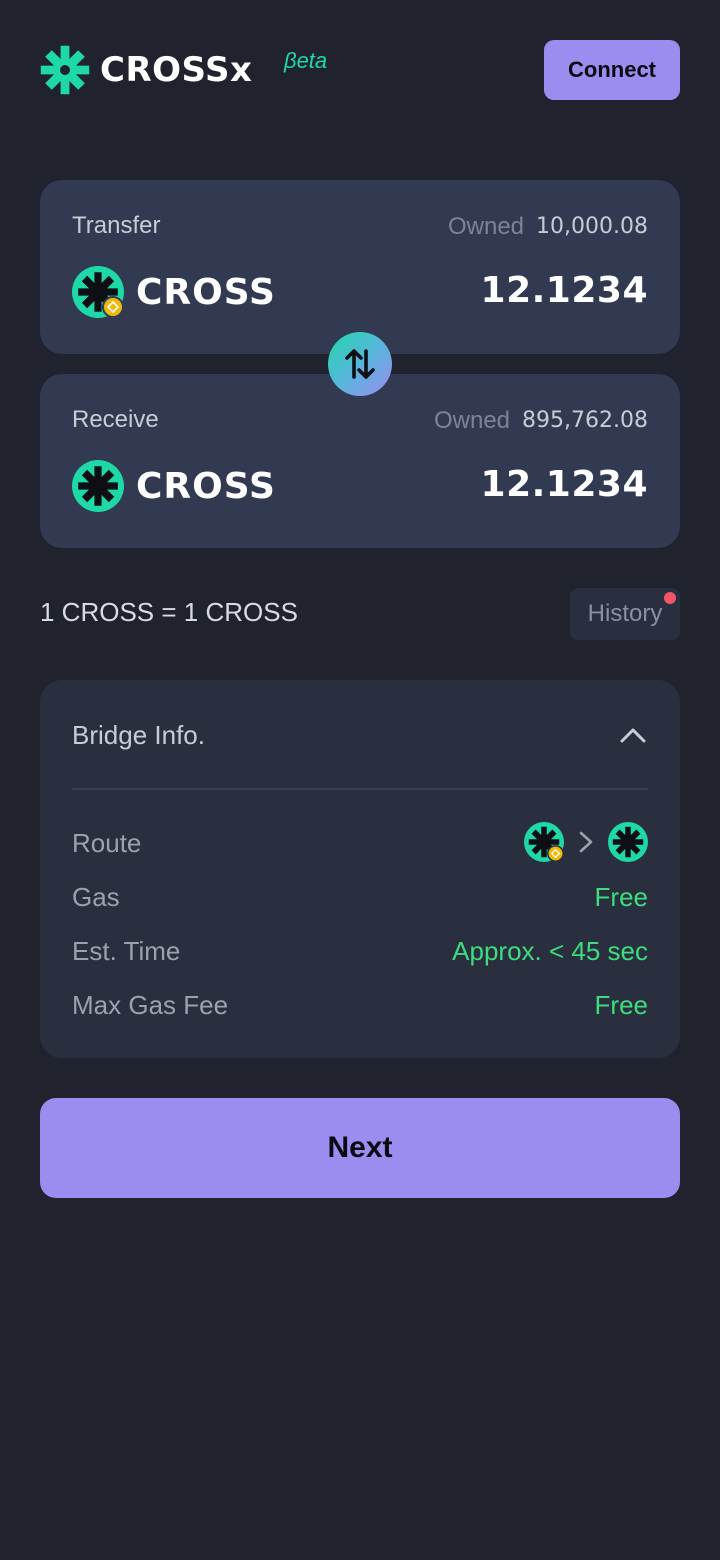 The height and width of the screenshot is (1560, 720). I want to click on gas-label: Gas, so click(96, 897).